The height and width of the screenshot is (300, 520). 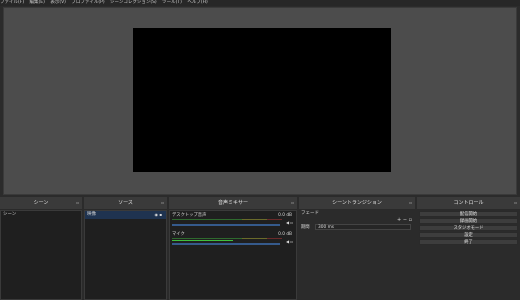 What do you see at coordinates (158, 215) in the screenshot?
I see `visibility-icon: ◉ ▪` at bounding box center [158, 215].